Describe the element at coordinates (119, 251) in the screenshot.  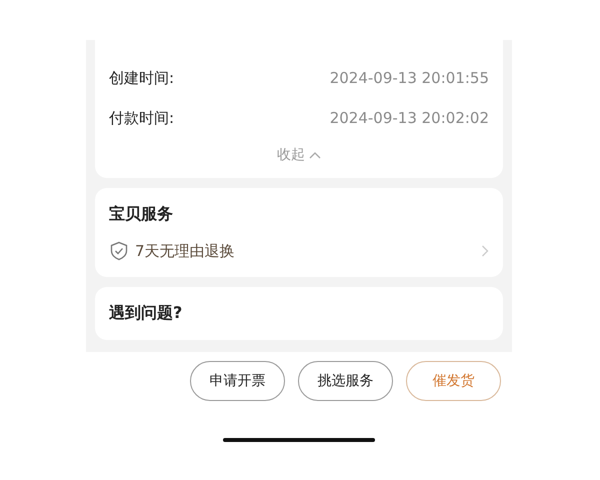
I see `shield-check-icon` at that location.